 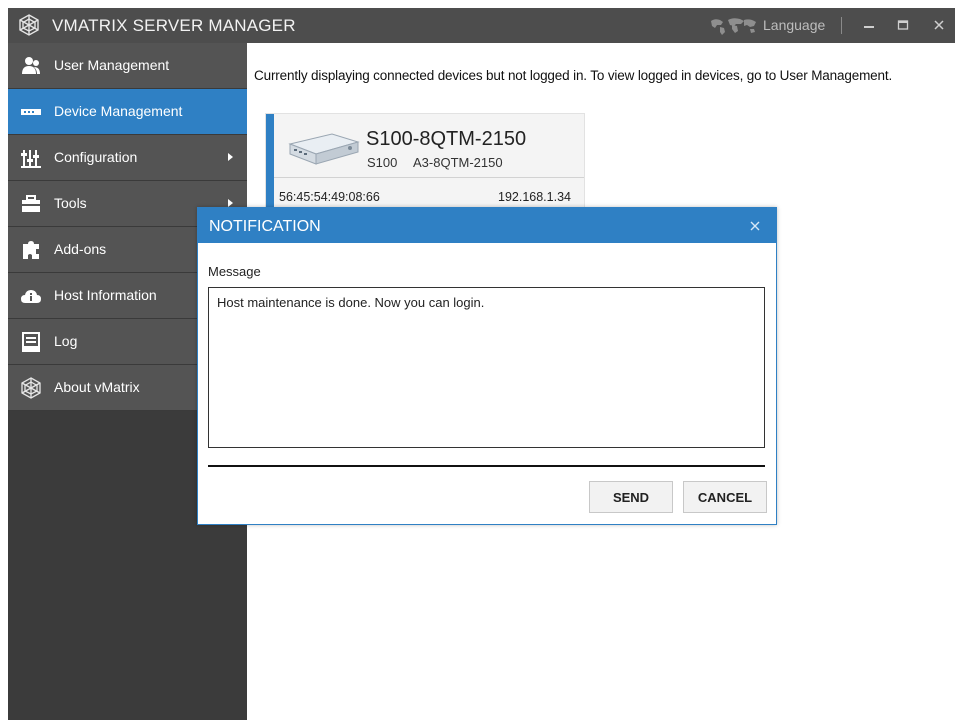 I want to click on sidebar-item-label: Tools, so click(x=70, y=203).